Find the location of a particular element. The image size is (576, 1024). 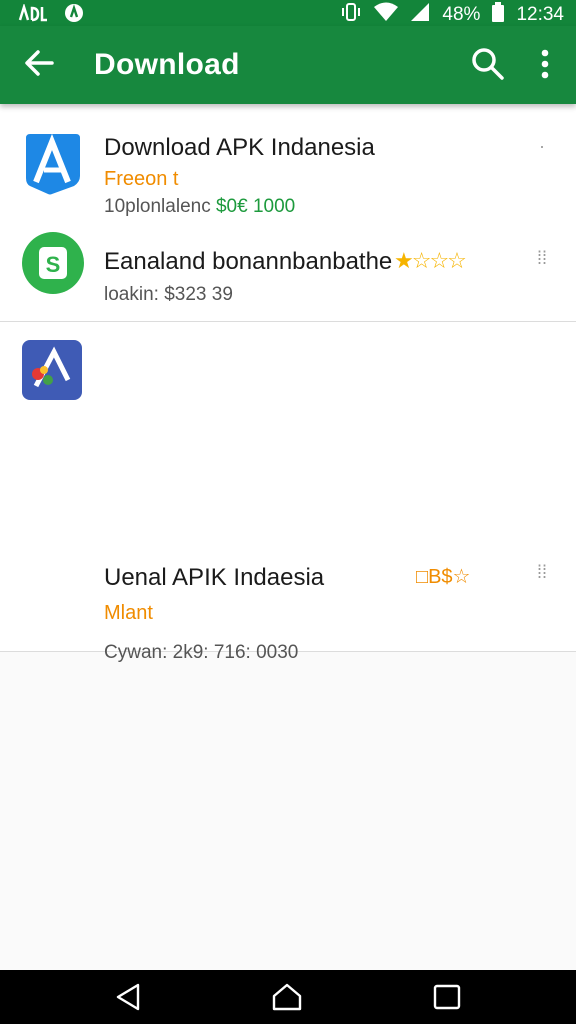

item-subtitle: Freeon t is located at coordinates (141, 179).